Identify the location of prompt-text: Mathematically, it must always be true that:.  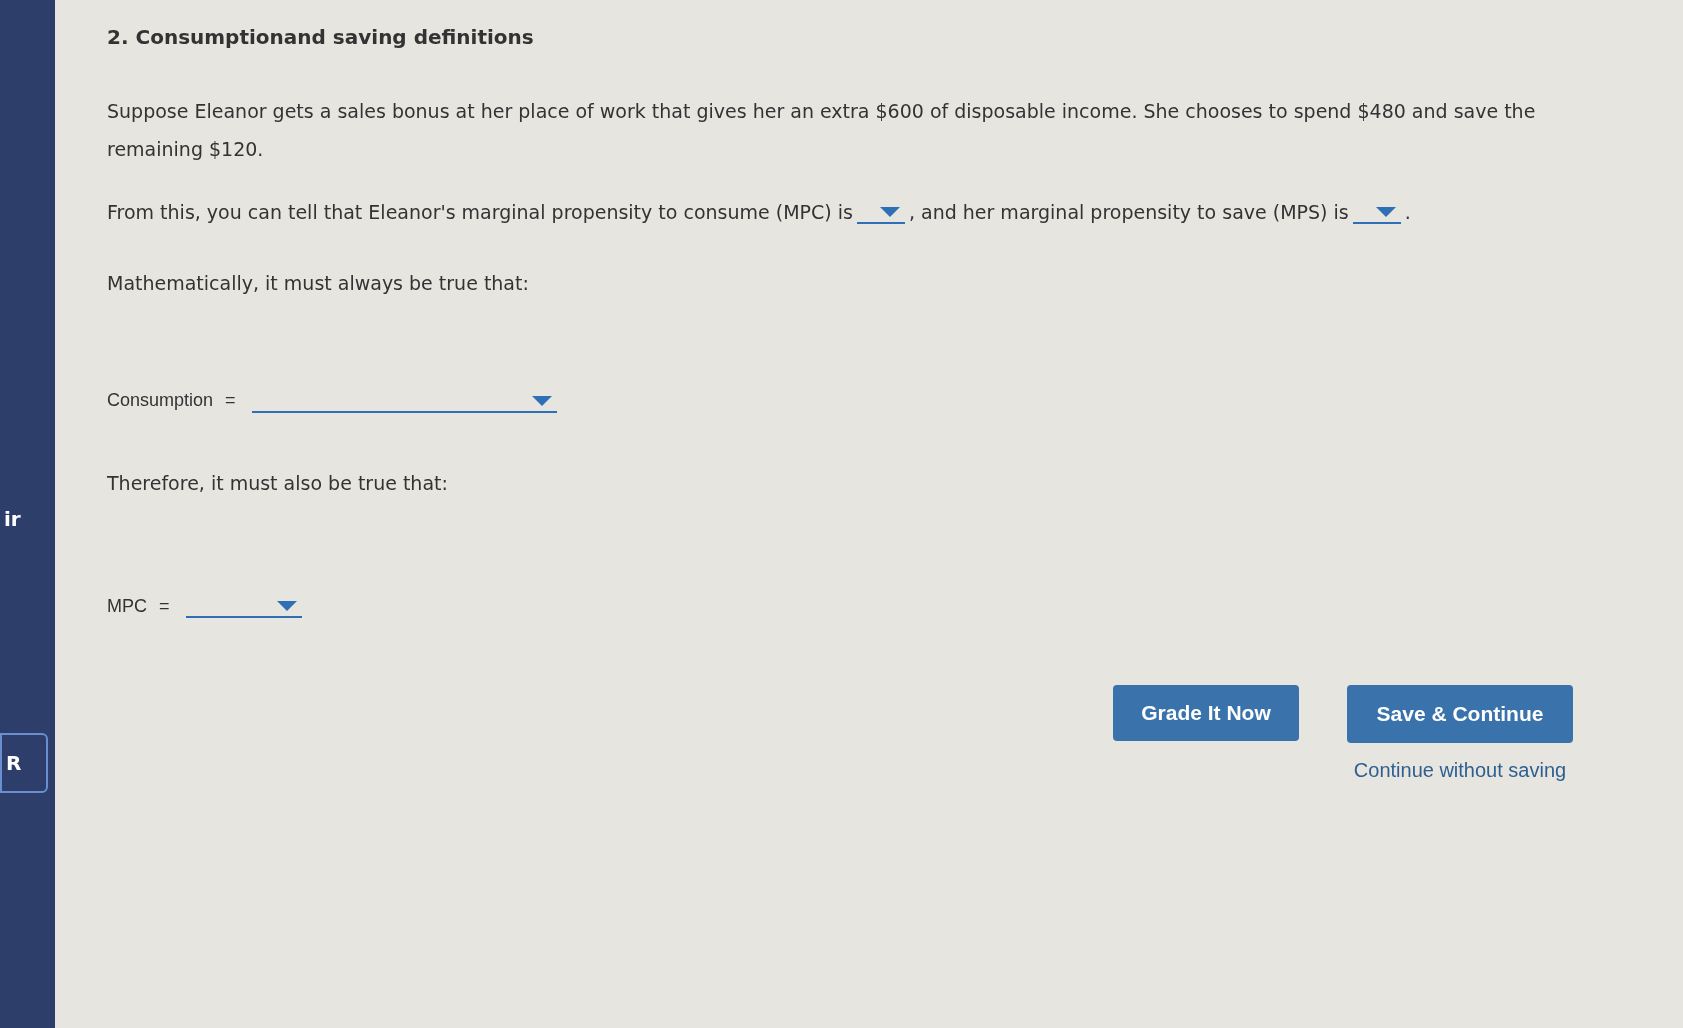
(318, 283).